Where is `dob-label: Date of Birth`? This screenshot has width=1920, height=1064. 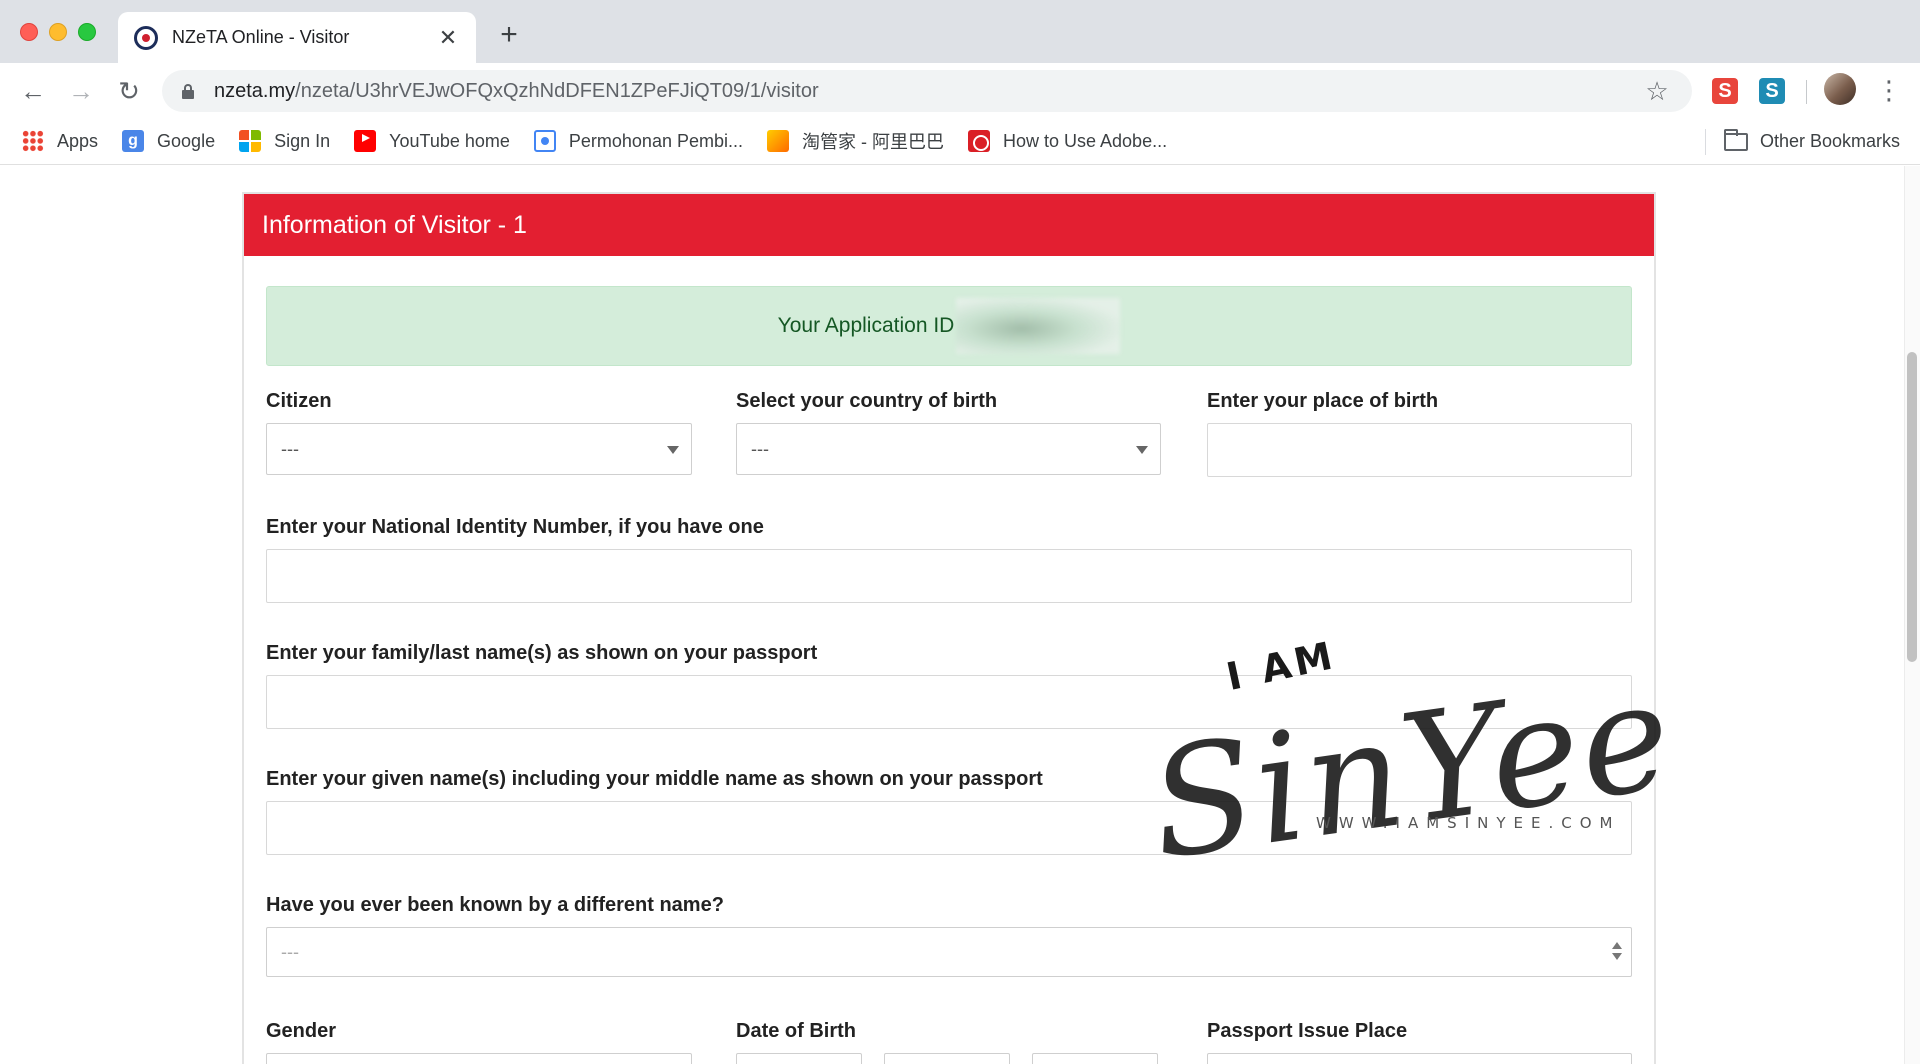 dob-label: Date of Birth is located at coordinates (796, 1031).